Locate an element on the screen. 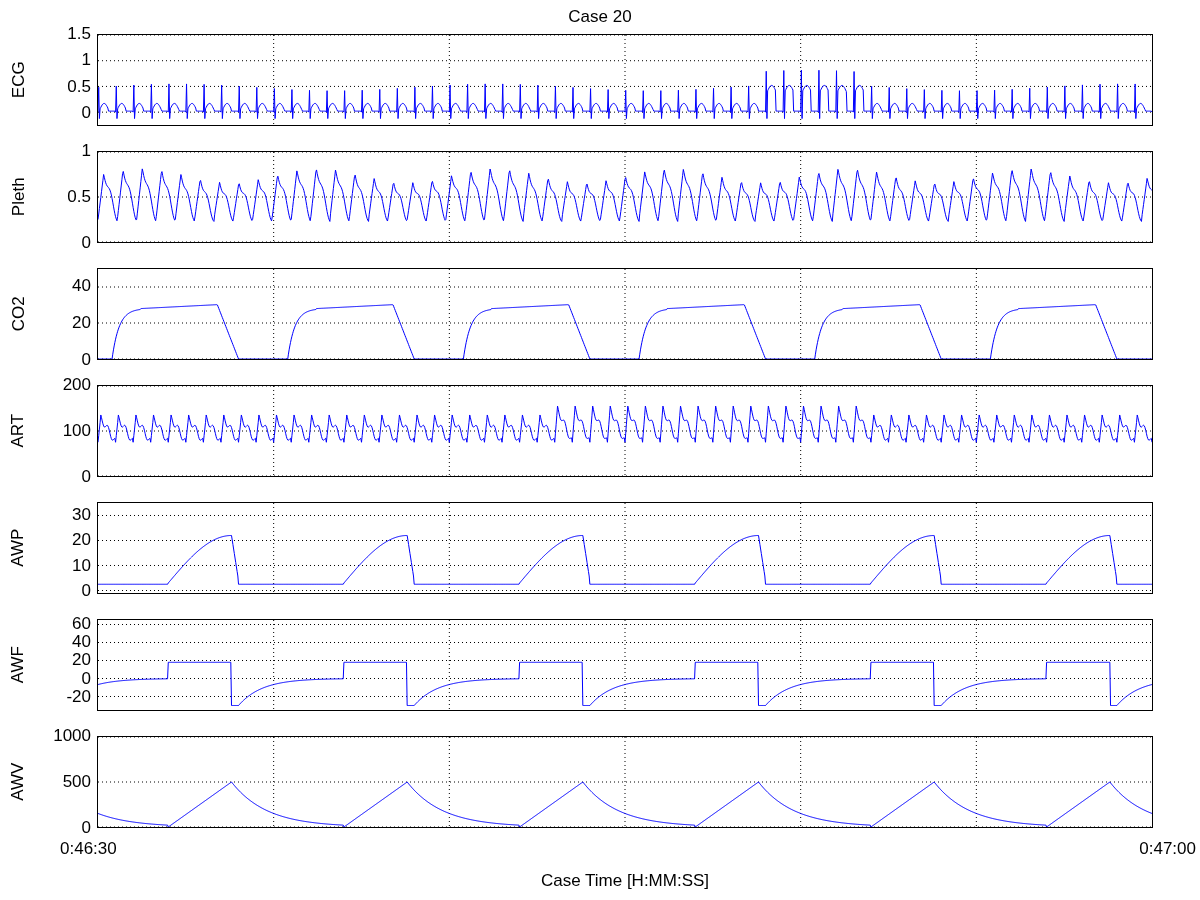  axis-label: AWP is located at coordinates (18, 548).